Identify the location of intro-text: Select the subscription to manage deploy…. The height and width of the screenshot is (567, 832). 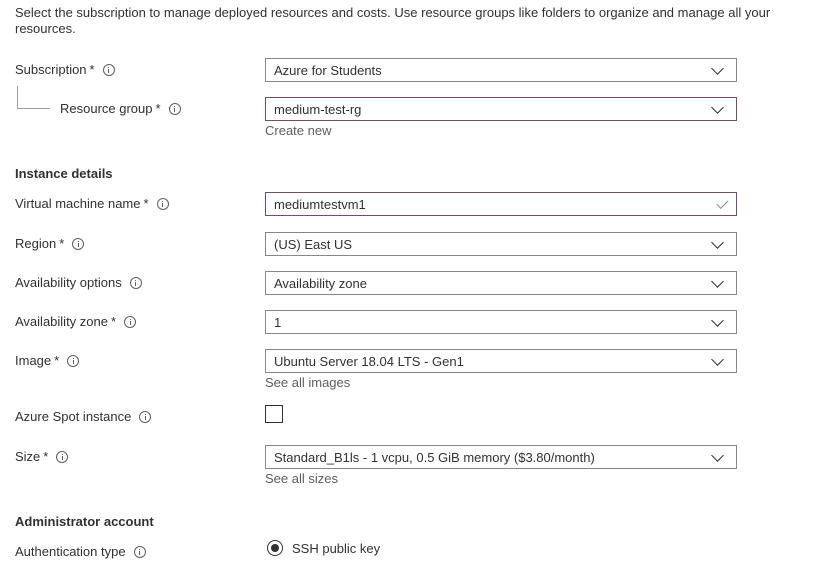
(393, 20).